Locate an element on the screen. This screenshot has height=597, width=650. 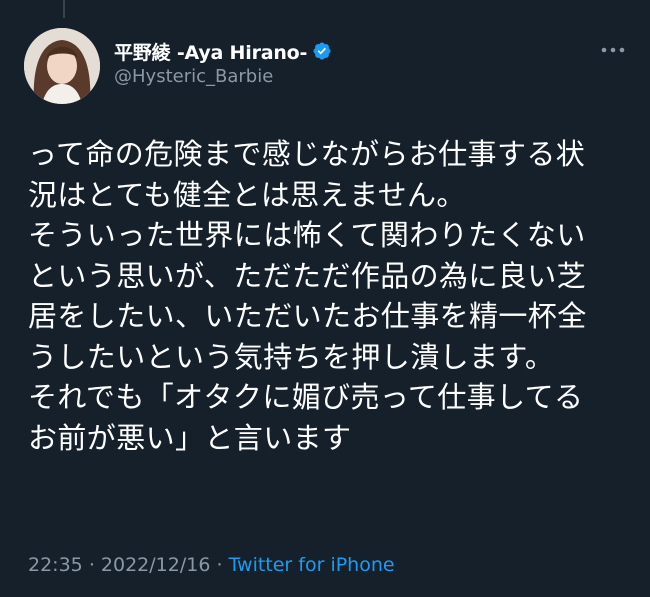
display-name: 平野綾 -Aya Hirano- is located at coordinates (210, 51).